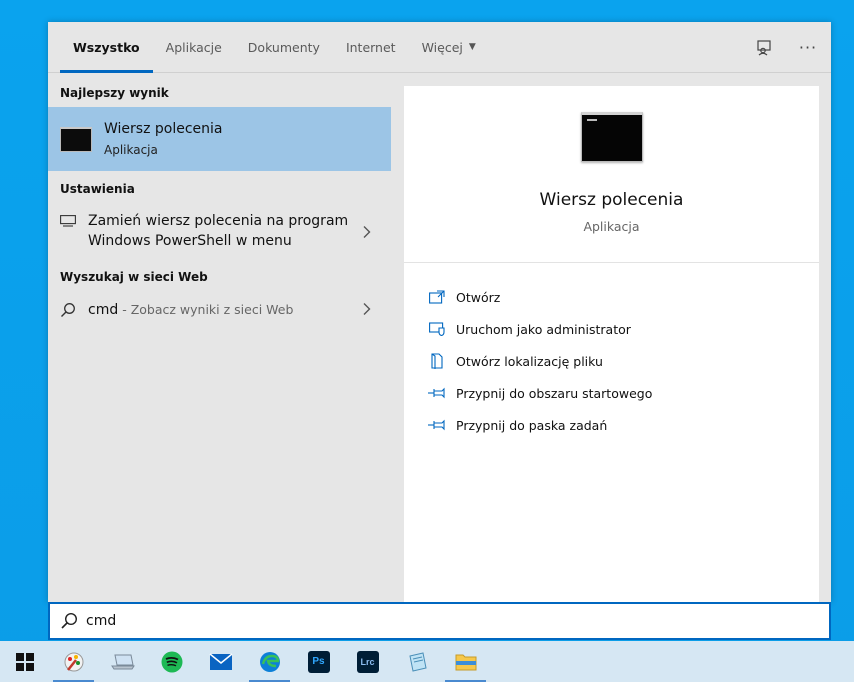 The height and width of the screenshot is (682, 854). What do you see at coordinates (472, 47) in the screenshot?
I see `chevron-down-icon: ▼` at bounding box center [472, 47].